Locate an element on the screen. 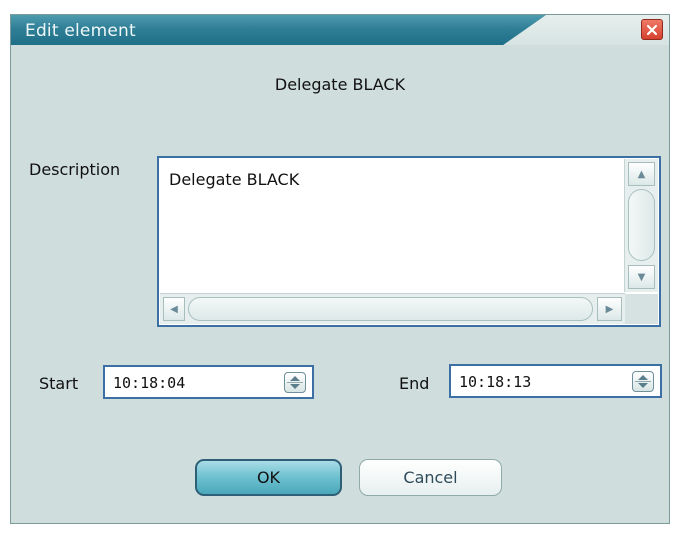 The image size is (682, 539). start-label: Start is located at coordinates (59, 383).